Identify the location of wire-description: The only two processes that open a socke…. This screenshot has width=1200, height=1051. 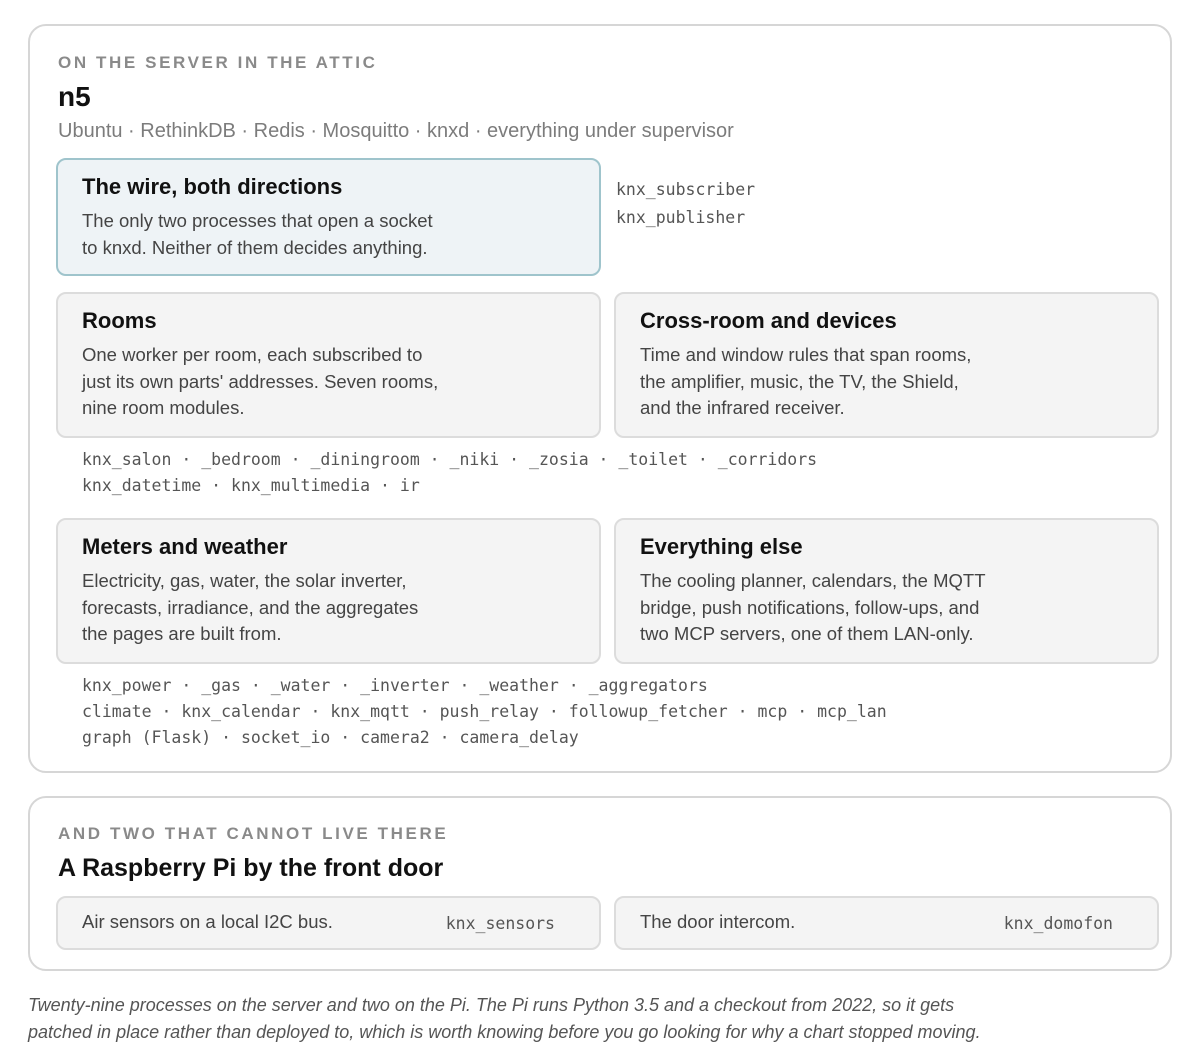
(282, 234).